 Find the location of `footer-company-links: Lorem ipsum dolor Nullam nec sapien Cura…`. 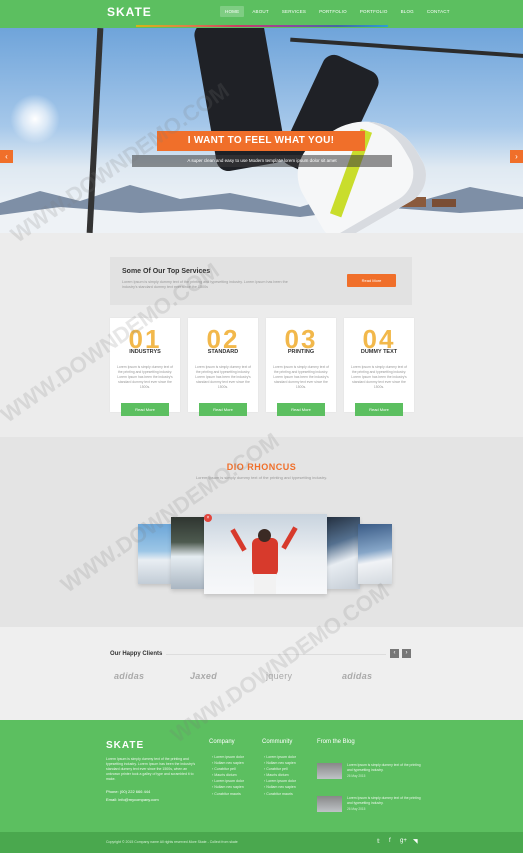

footer-company-links: Lorem ipsum dolor Nullam nec sapien Cura… is located at coordinates (228, 776).